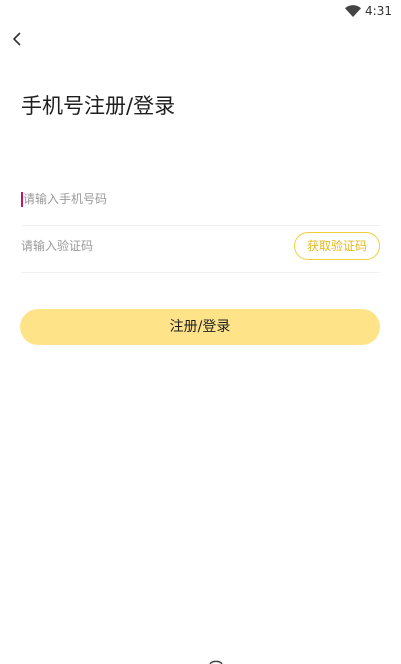 The width and height of the screenshot is (401, 664). I want to click on page-title: 手机号注册/登录, so click(98, 106).